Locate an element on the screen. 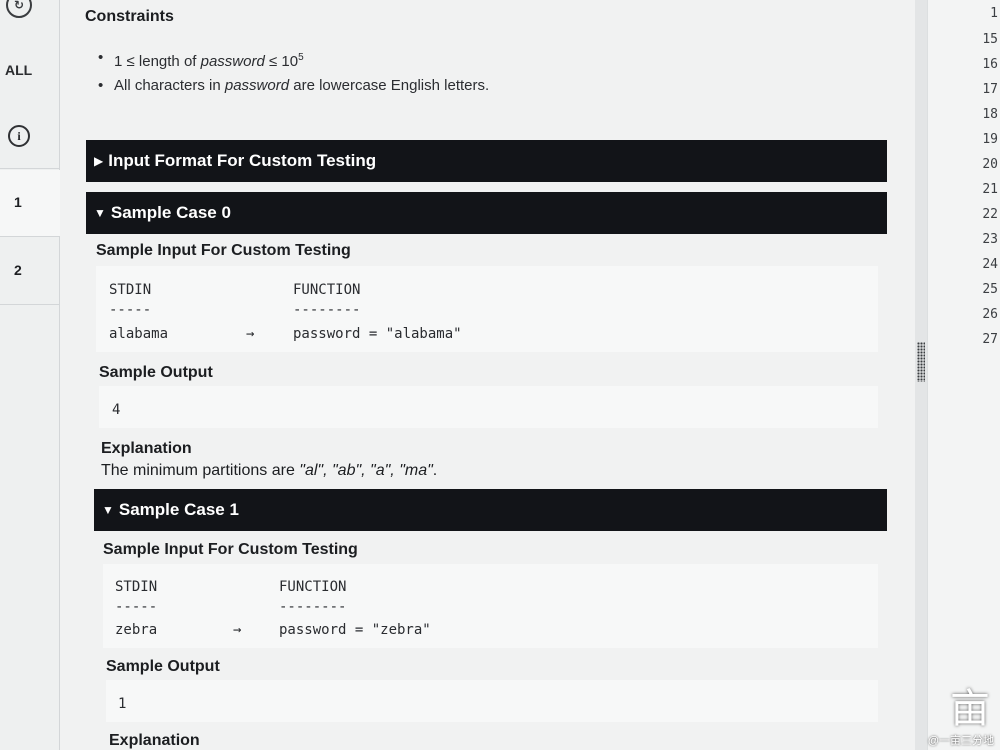 The width and height of the screenshot is (1000, 750). explanation-prefix: The minimum partitions are is located at coordinates (200, 470).